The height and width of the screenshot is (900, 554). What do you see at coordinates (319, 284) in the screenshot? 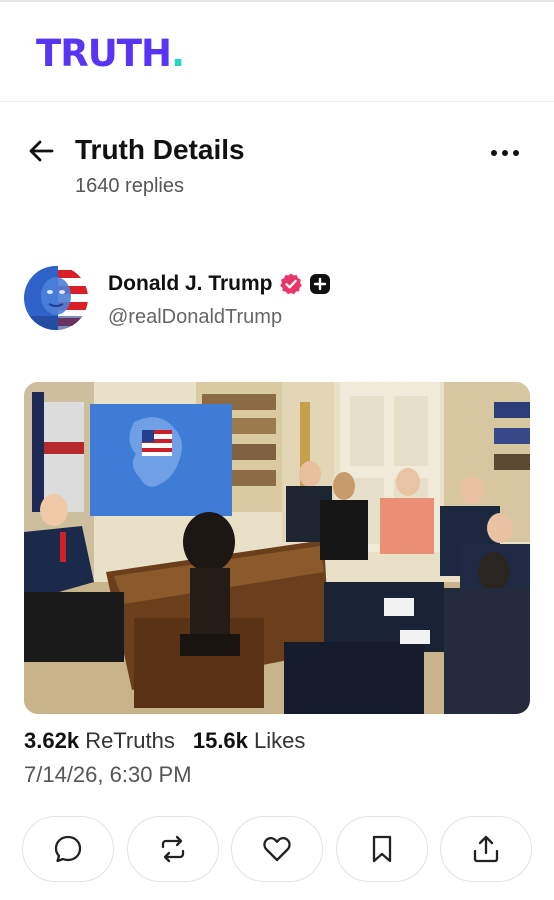
I see `plus-badge-icon` at bounding box center [319, 284].